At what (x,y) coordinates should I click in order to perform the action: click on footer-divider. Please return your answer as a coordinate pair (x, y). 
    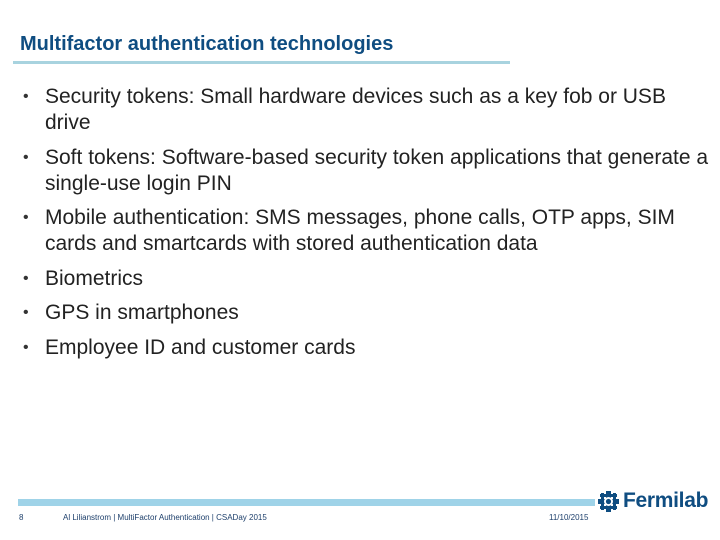
    Looking at the image, I should click on (306, 502).